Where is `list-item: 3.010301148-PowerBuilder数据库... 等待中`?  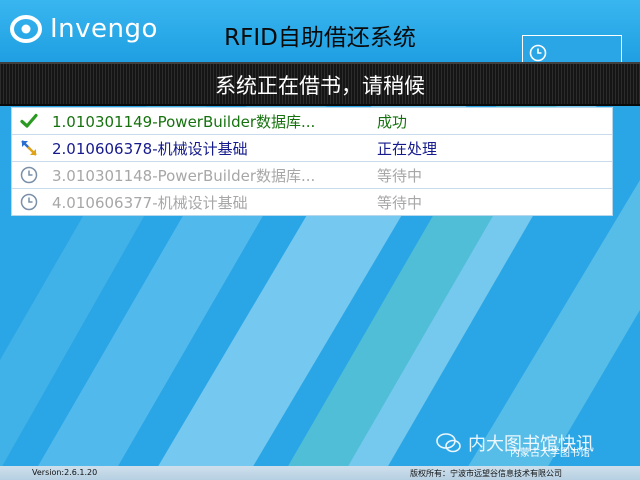 list-item: 3.010301148-PowerBuilder数据库... 等待中 is located at coordinates (312, 175).